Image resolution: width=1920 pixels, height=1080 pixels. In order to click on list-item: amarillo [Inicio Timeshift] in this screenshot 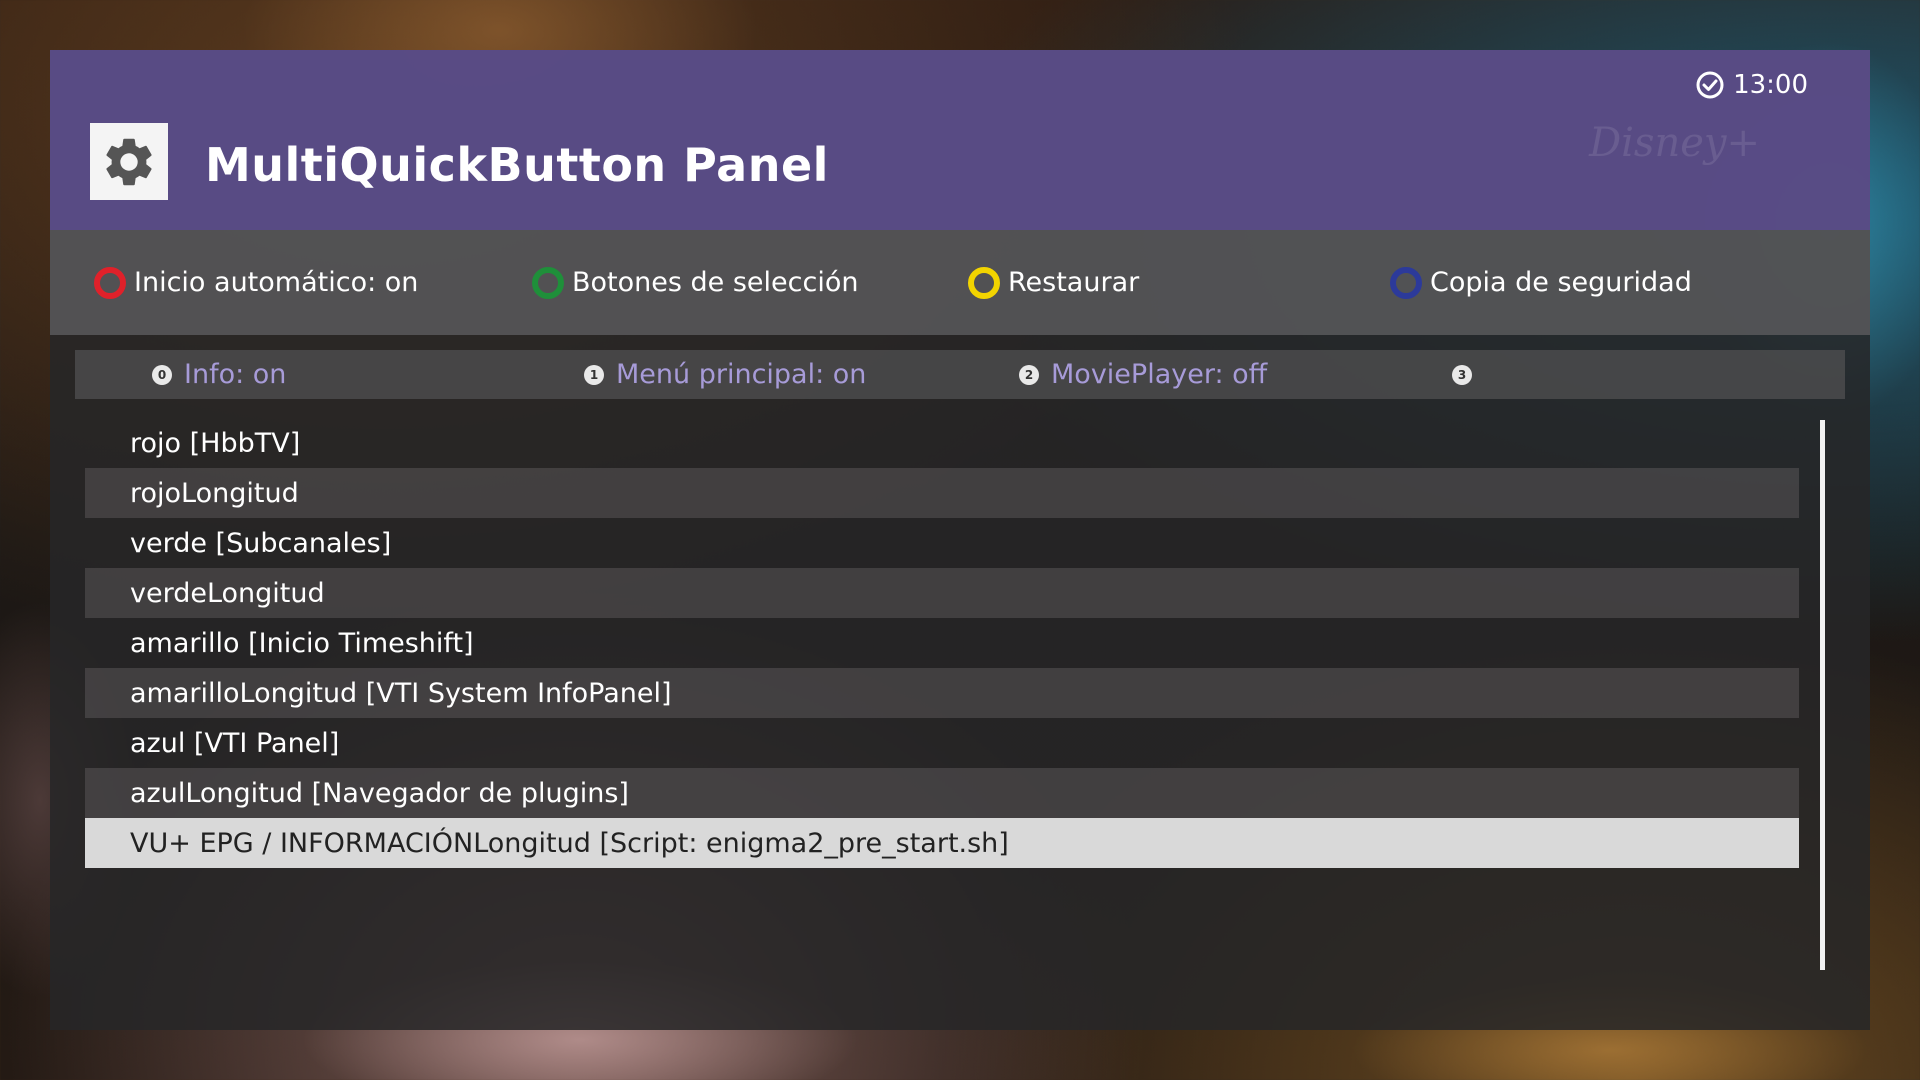, I will do `click(942, 643)`.